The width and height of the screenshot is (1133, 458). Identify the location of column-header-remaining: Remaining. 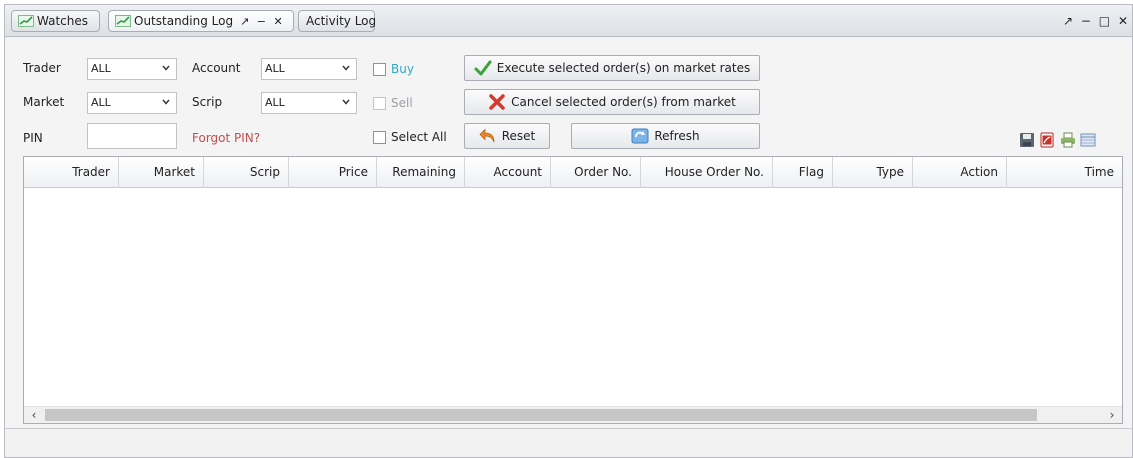
(421, 172).